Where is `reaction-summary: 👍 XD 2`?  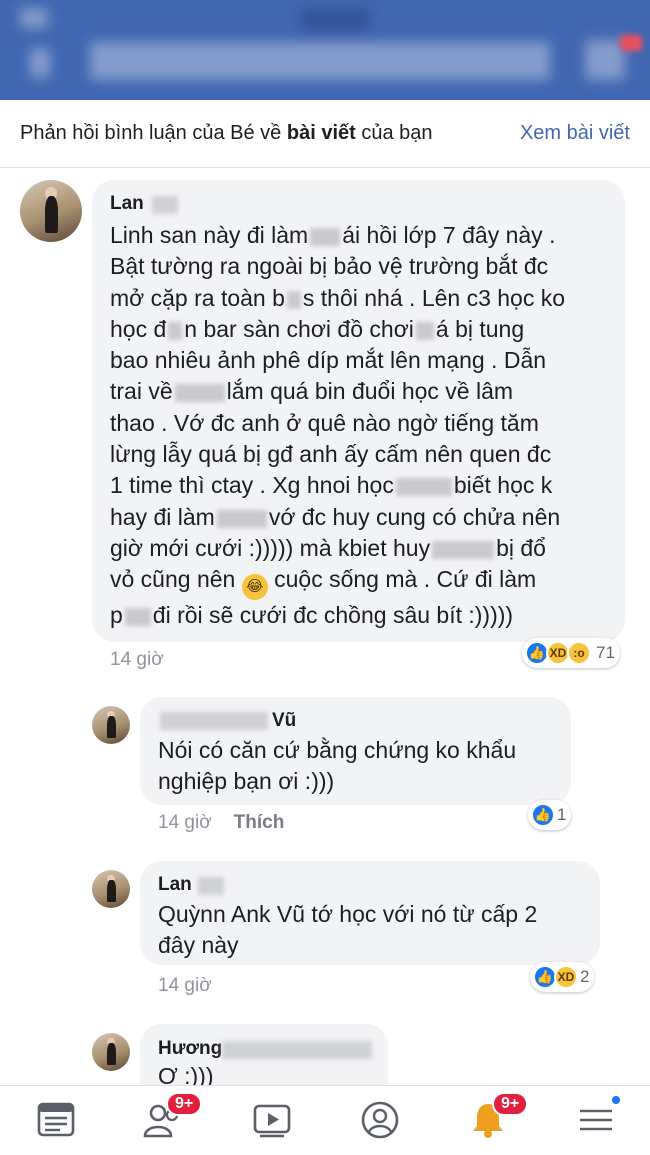 reaction-summary: 👍 XD 2 is located at coordinates (562, 977).